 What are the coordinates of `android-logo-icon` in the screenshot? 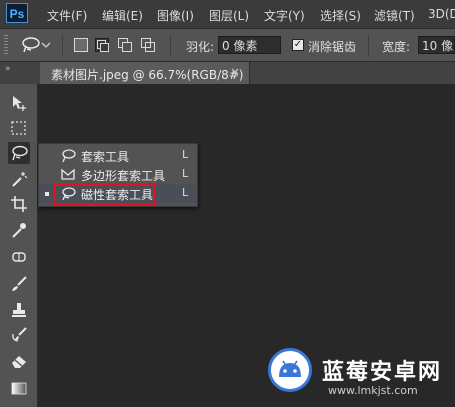 It's located at (290, 370).